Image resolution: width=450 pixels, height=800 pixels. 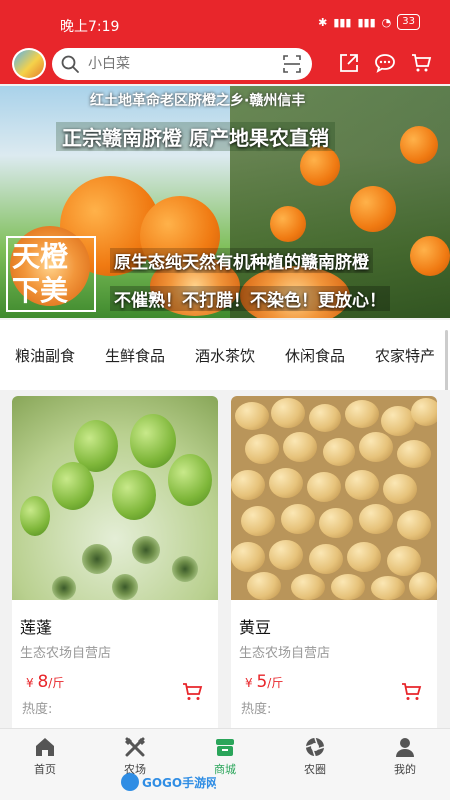 I want to click on tab-label: 首页, so click(x=45, y=769).